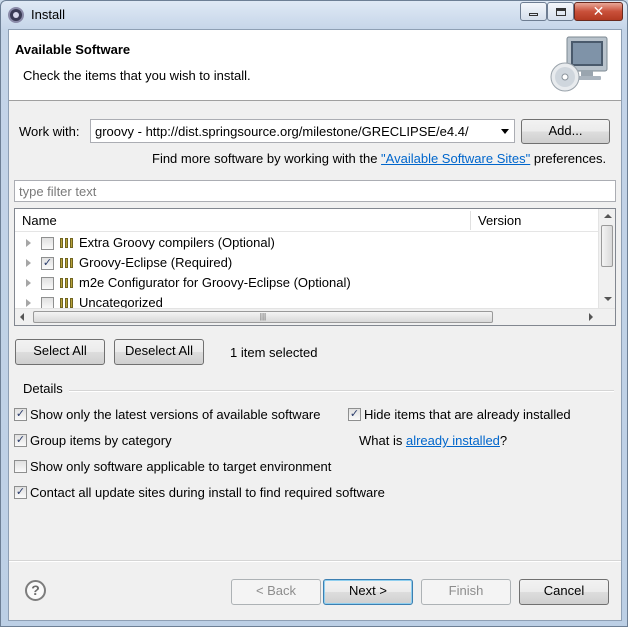 Image resolution: width=628 pixels, height=627 pixels. What do you see at coordinates (20, 492) in the screenshot?
I see `contact-all-sites-checkbox: ✓` at bounding box center [20, 492].